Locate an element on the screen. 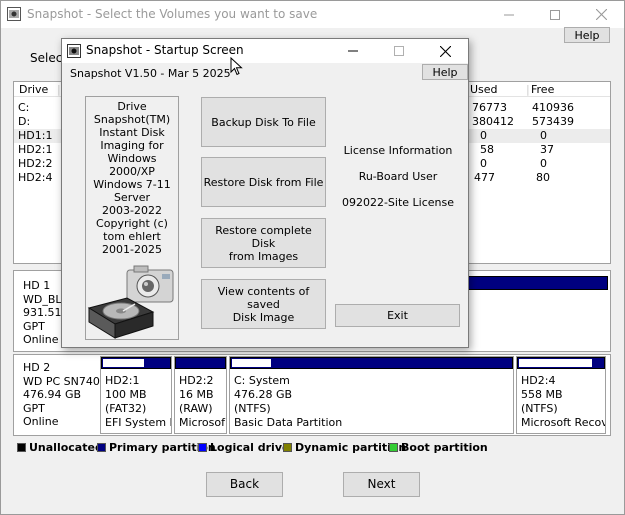 Image resolution: width=625 pixels, height=515 pixels. disk-1-partition-bar is located at coordinates (537, 283).